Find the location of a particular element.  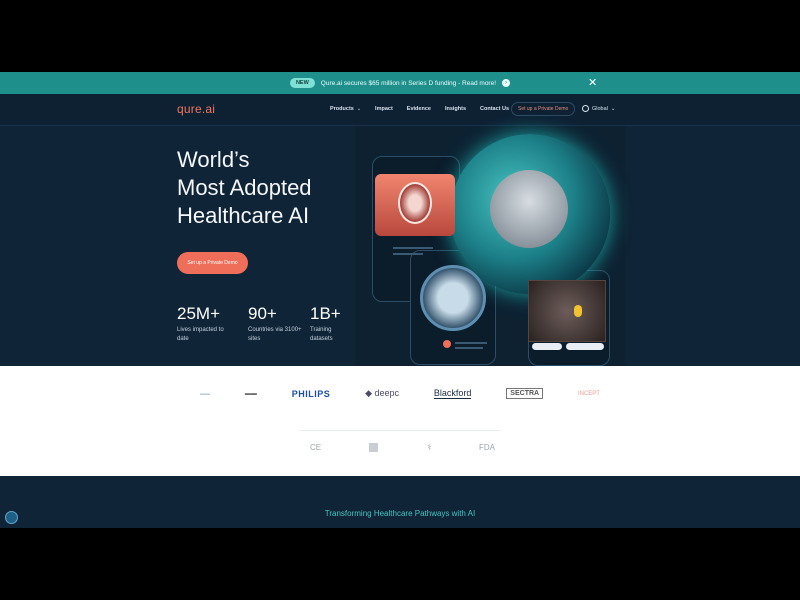

certification-logo: ⚕ is located at coordinates (429, 448).